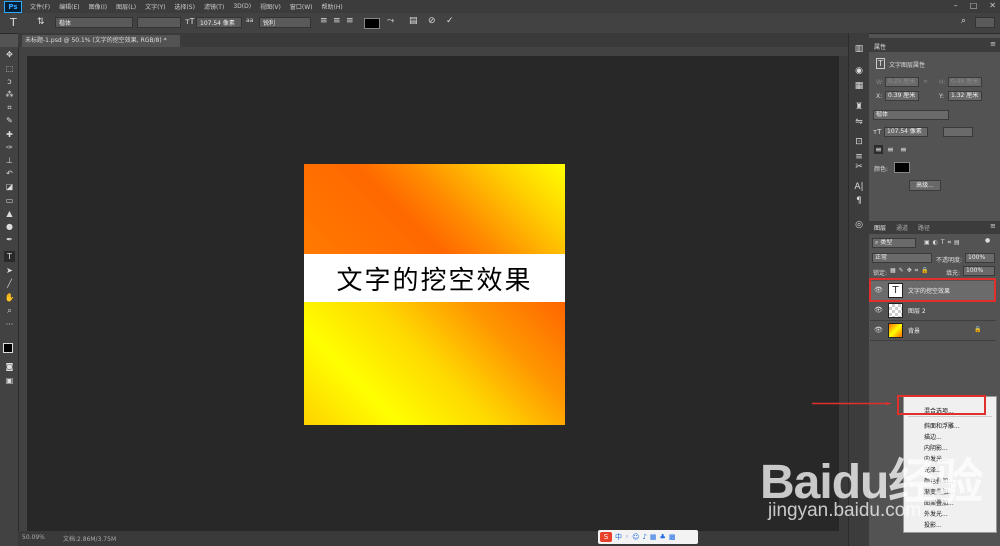  I want to click on path-selection-tool-icon: ➤, so click(9, 270).